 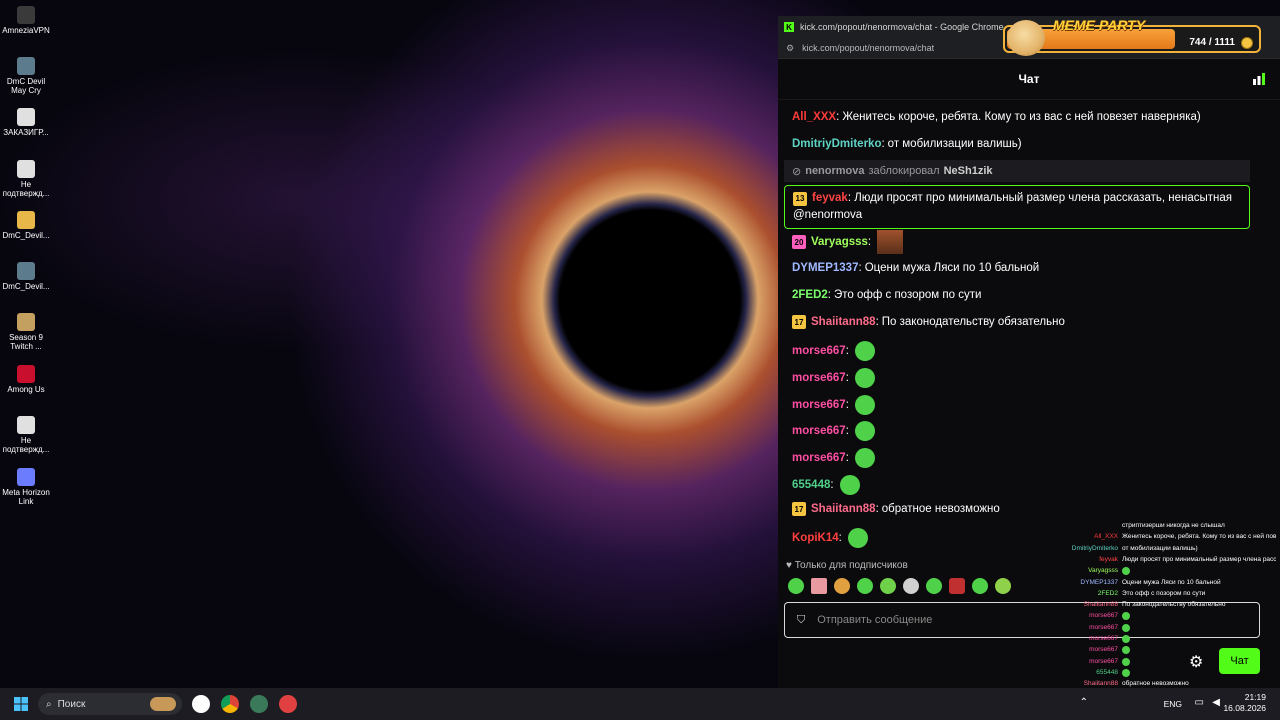 What do you see at coordinates (830, 198) in the screenshot?
I see `chat-username: feyvak` at bounding box center [830, 198].